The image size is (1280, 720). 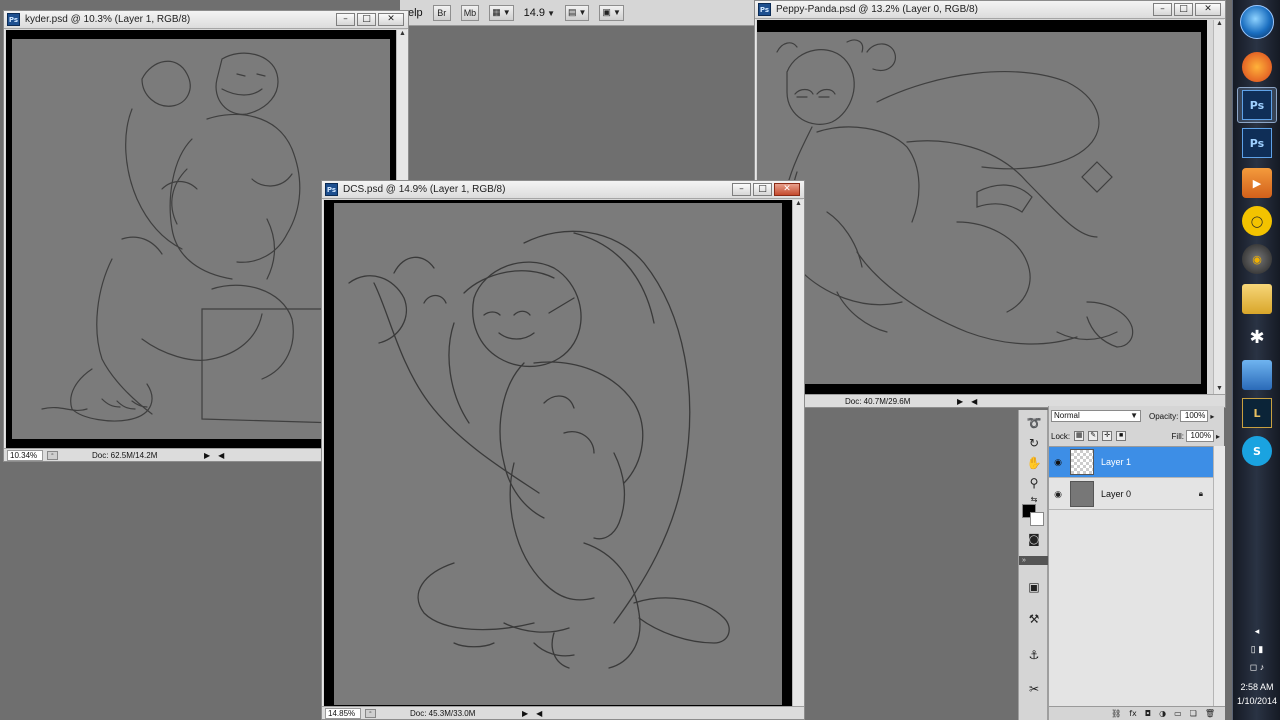 What do you see at coordinates (1218, 436) in the screenshot?
I see `fill-arrow: ▸` at bounding box center [1218, 436].